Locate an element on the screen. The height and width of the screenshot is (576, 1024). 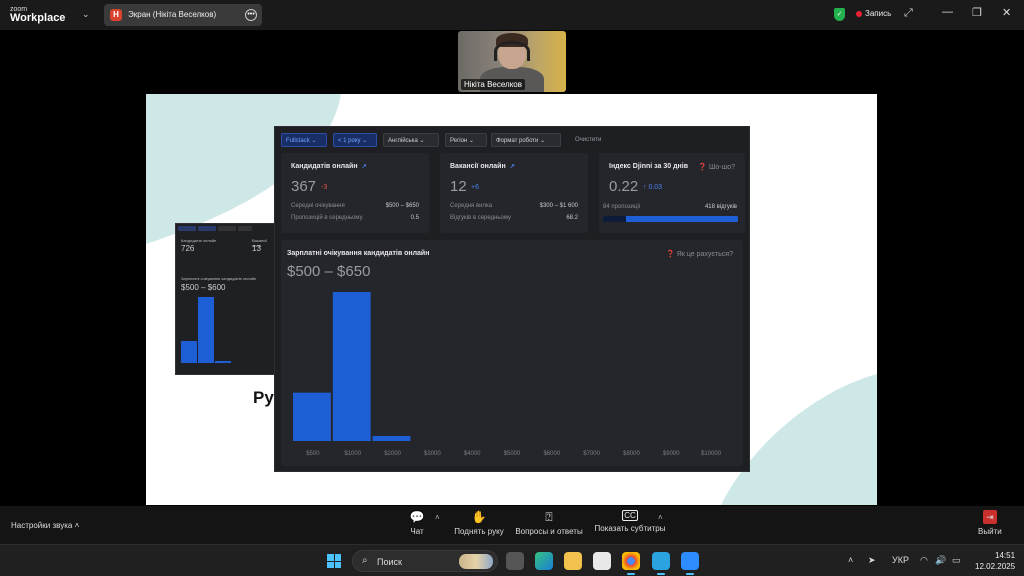
sound-label: Настройки звука is located at coordinates (42, 525).